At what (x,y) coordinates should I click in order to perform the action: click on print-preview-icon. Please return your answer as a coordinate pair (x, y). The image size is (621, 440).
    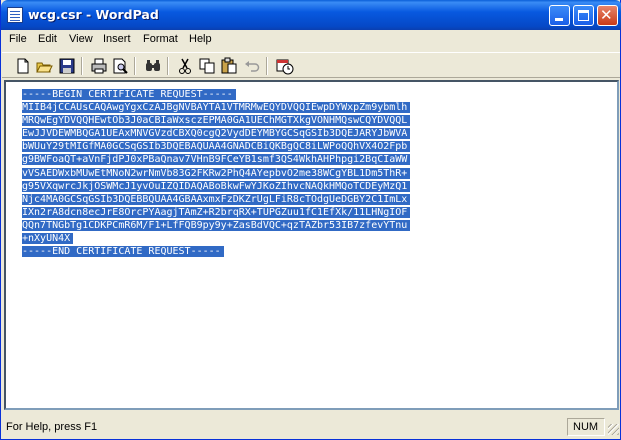
    Looking at the image, I should click on (120, 66).